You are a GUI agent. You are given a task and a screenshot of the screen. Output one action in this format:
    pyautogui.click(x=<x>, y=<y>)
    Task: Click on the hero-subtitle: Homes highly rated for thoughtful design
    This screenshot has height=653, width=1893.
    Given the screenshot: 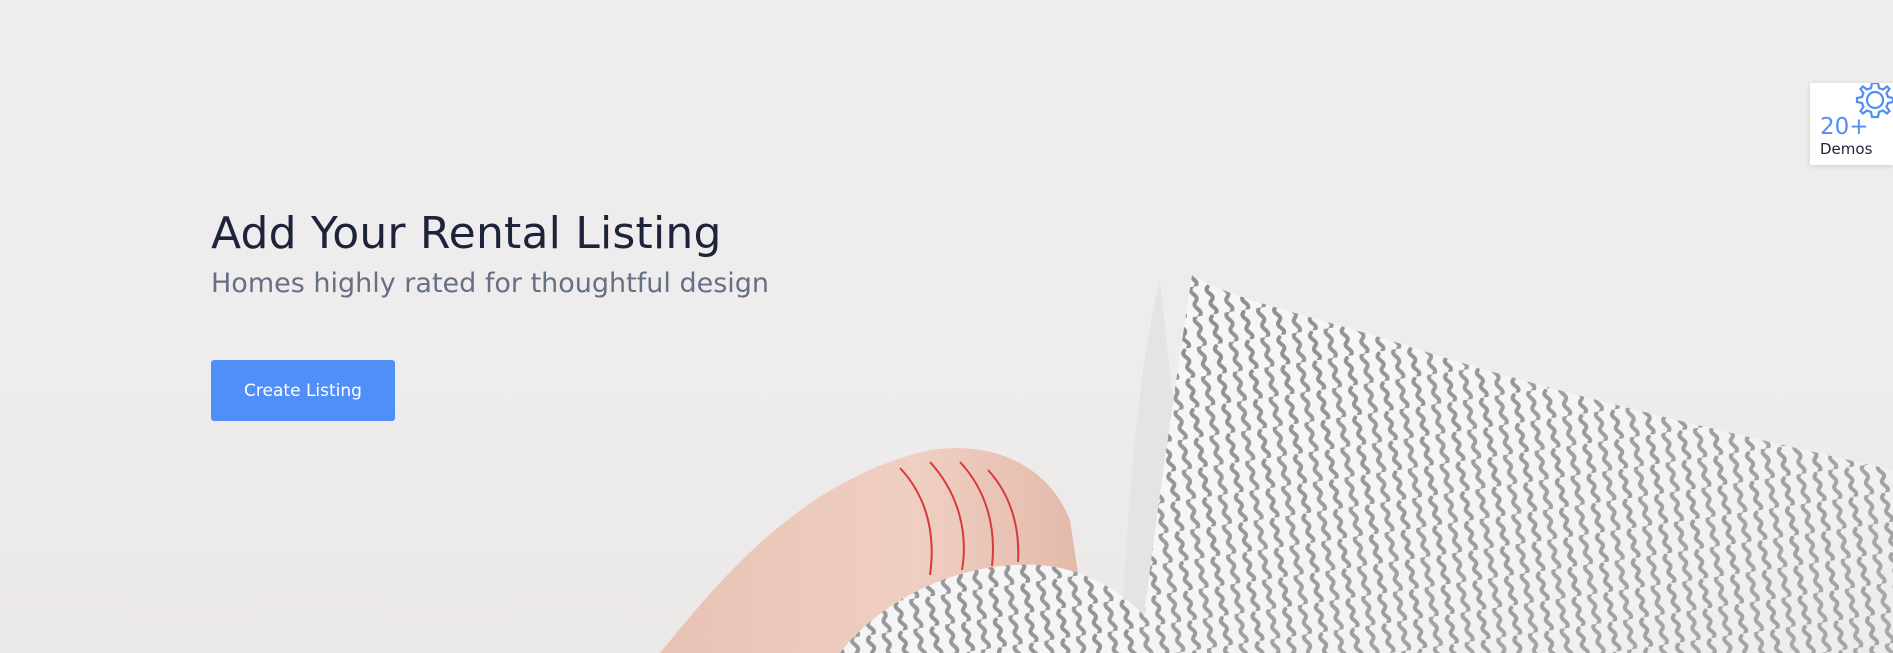 What is the action you would take?
    pyautogui.click(x=490, y=283)
    